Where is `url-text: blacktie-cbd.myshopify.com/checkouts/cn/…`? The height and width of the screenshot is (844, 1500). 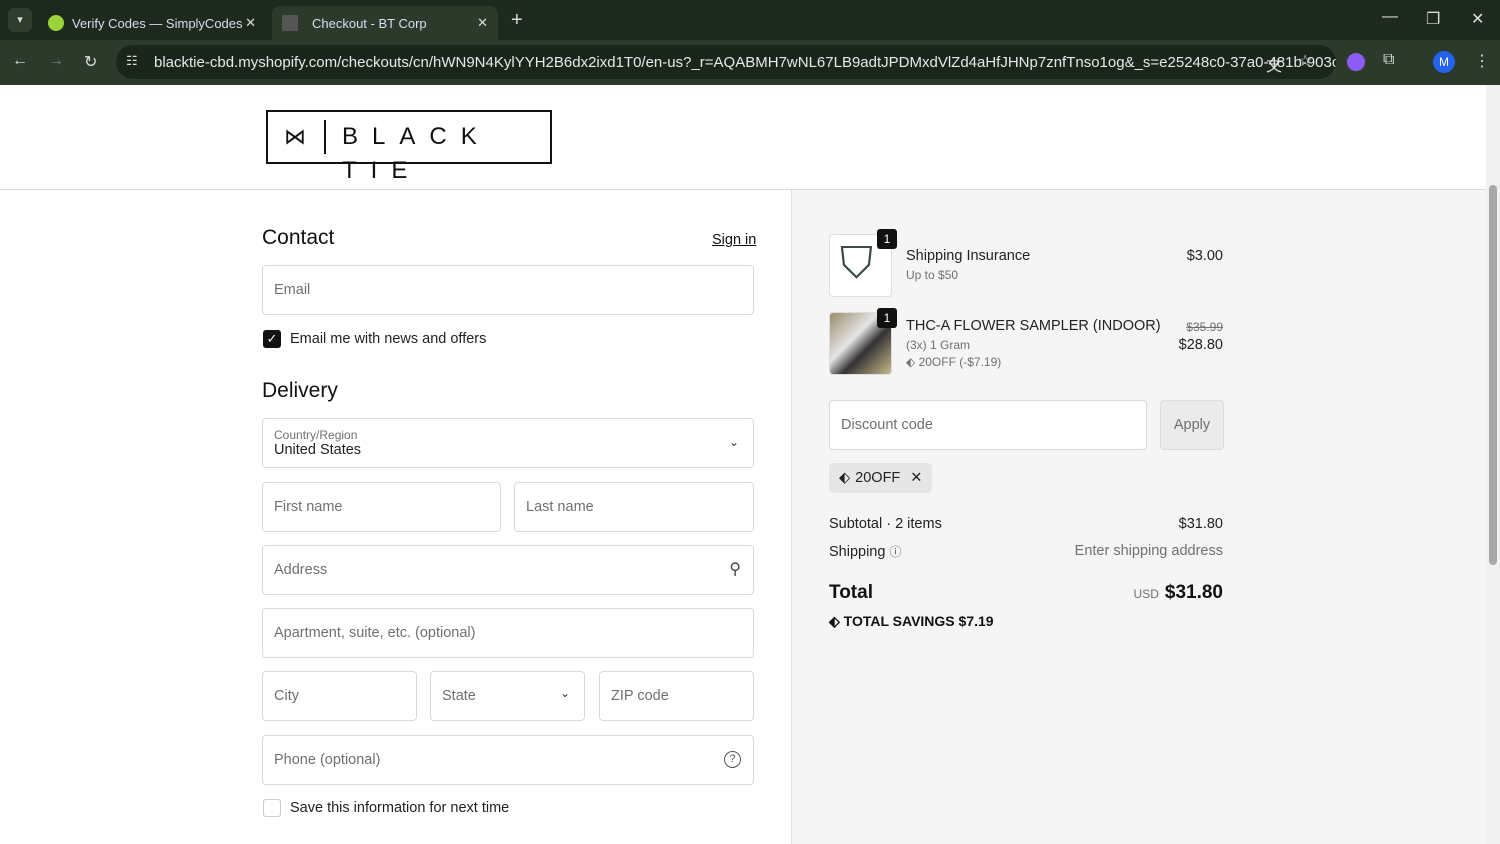
url-text: blacktie-cbd.myshopify.com/checkouts/cn/… is located at coordinates (745, 62).